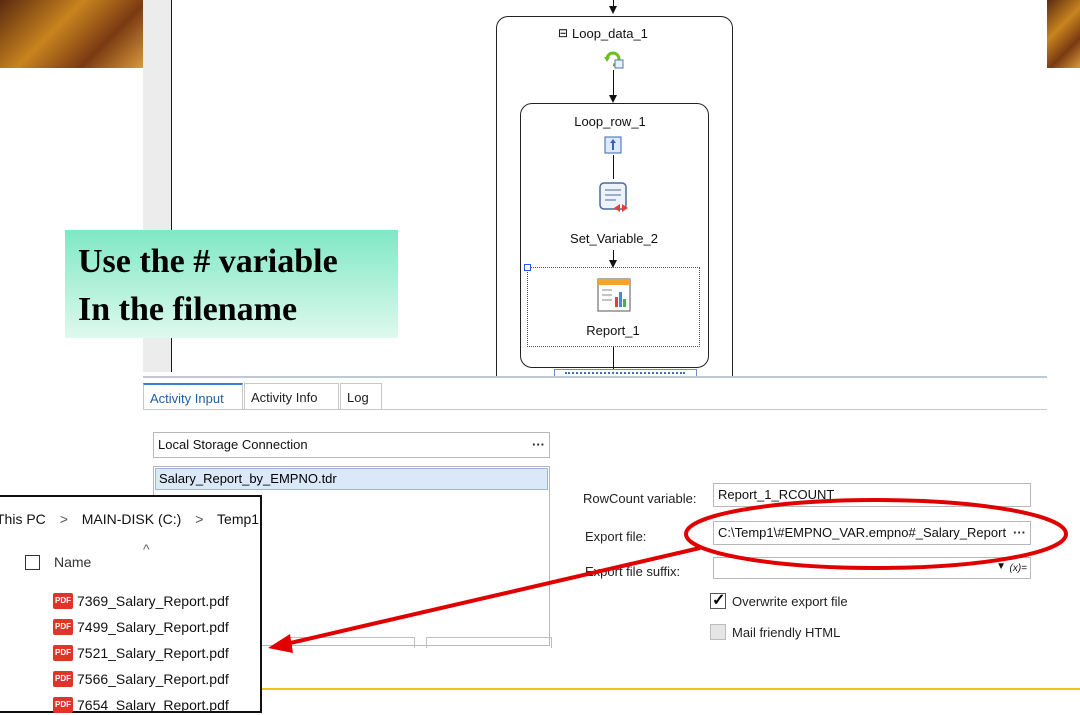 The image size is (1080, 715). Describe the element at coordinates (610, 121) in the screenshot. I see `loop-row-label: Loop_row_1` at that location.